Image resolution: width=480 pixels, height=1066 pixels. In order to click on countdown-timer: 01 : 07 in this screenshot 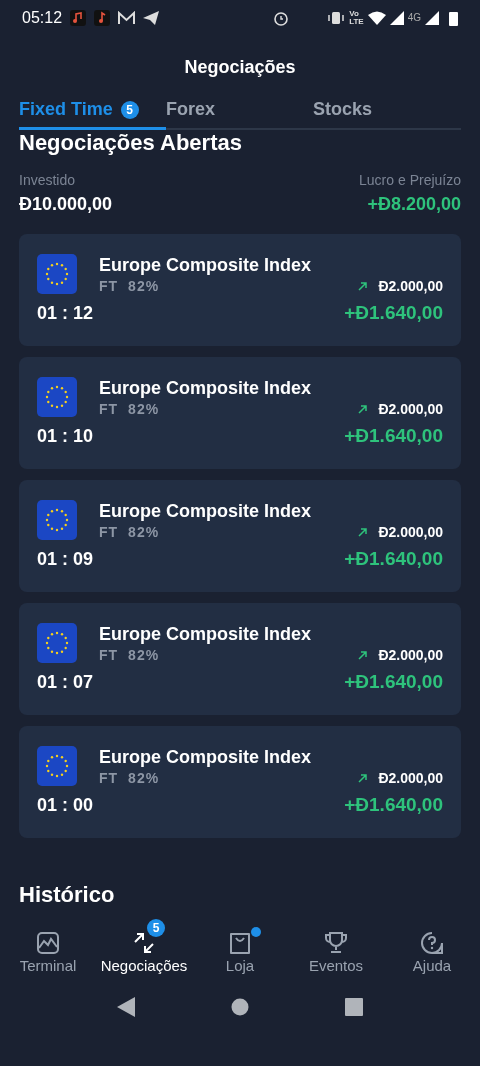, I will do `click(65, 682)`.